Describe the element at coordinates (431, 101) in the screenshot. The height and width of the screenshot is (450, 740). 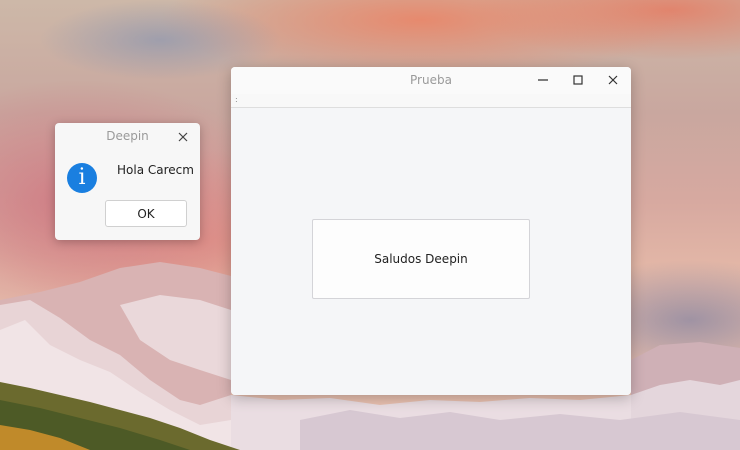
I see `menubar: :` at that location.